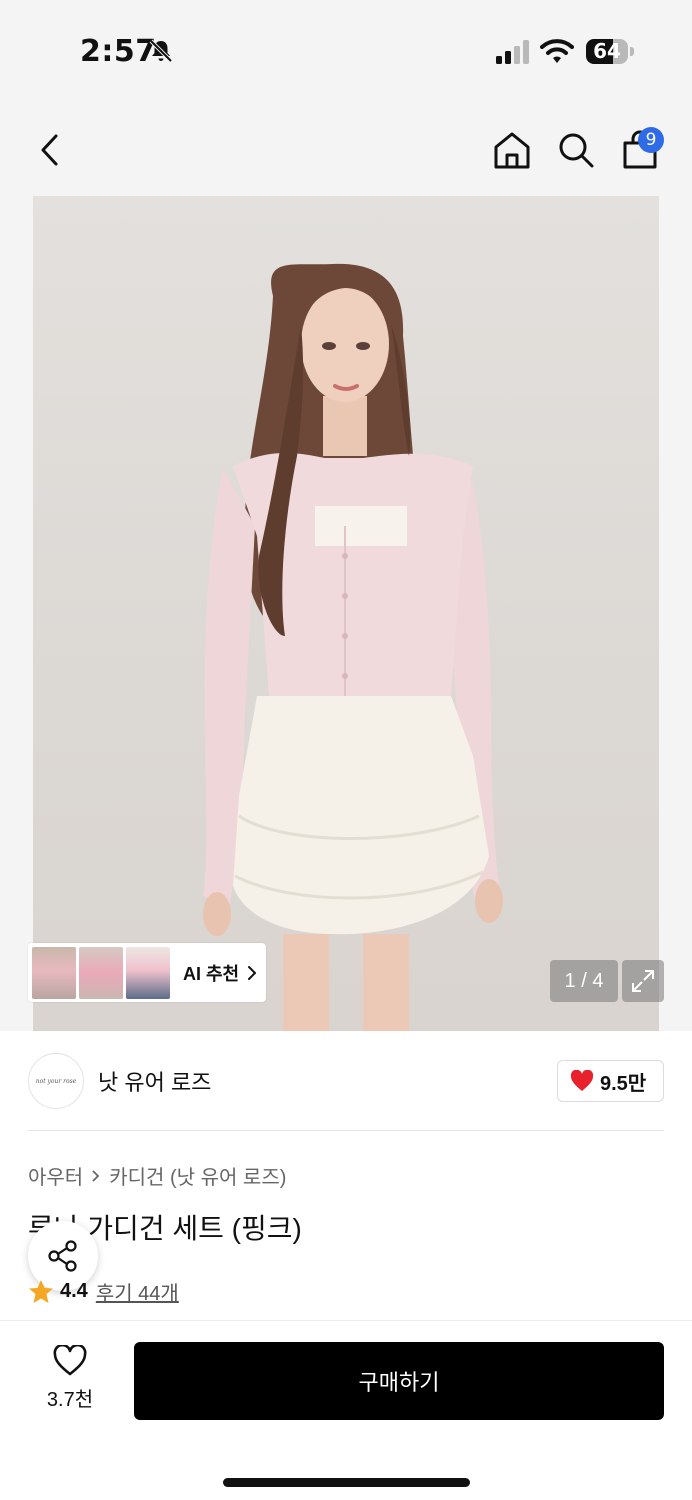 The width and height of the screenshot is (692, 1500). Describe the element at coordinates (70, 1382) in the screenshot. I see `wishlist-button: 3.7천` at that location.